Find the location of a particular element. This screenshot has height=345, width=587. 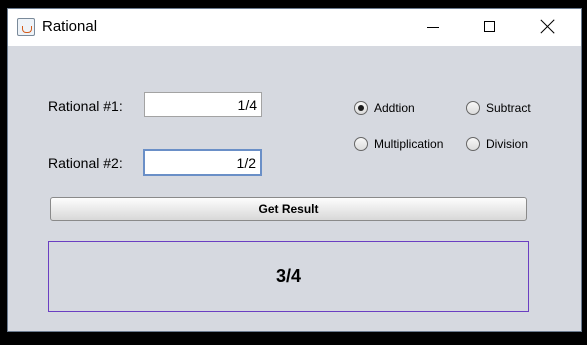

window-title: Rational is located at coordinates (70, 26).